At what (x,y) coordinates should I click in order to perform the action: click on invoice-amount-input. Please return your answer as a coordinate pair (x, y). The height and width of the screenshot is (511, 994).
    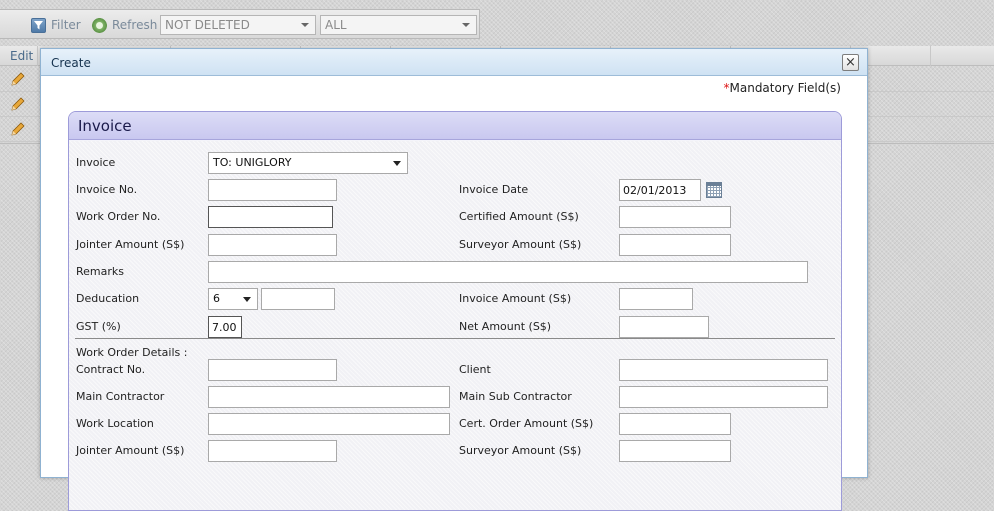
    Looking at the image, I should click on (656, 299).